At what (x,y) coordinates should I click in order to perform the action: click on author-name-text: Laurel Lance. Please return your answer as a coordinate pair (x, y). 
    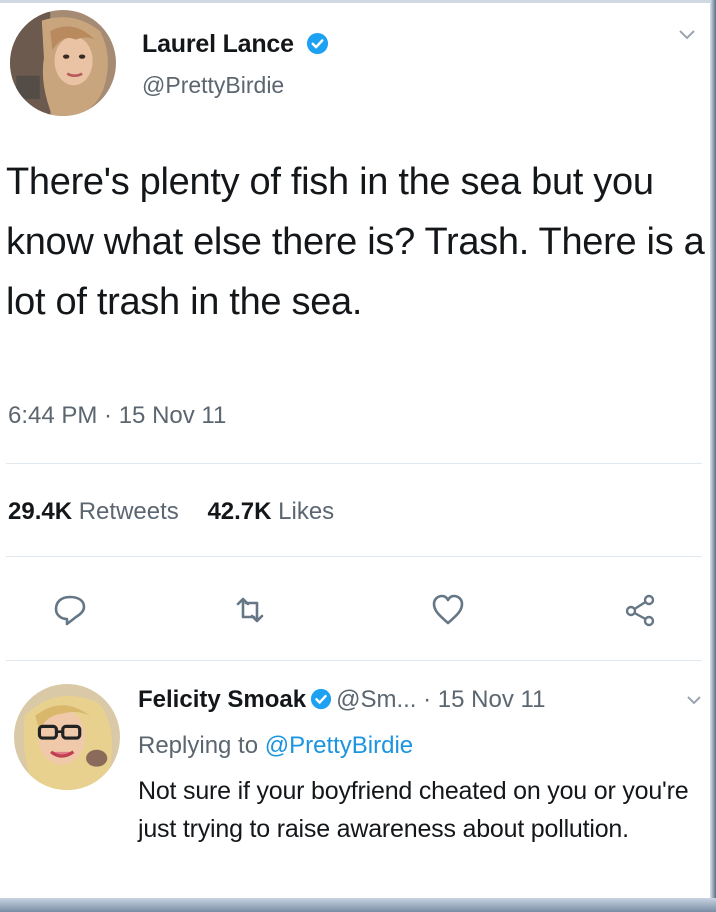
    Looking at the image, I should click on (218, 44).